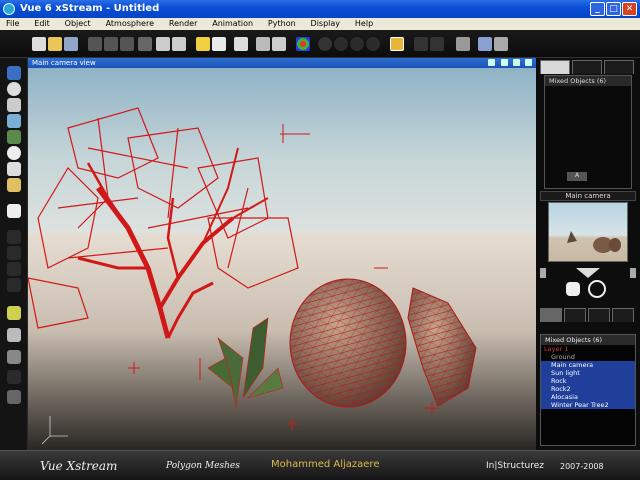 Image resolution: width=640 pixels, height=480 pixels. What do you see at coordinates (613, 9) in the screenshot?
I see `maximize-button: □` at bounding box center [613, 9].